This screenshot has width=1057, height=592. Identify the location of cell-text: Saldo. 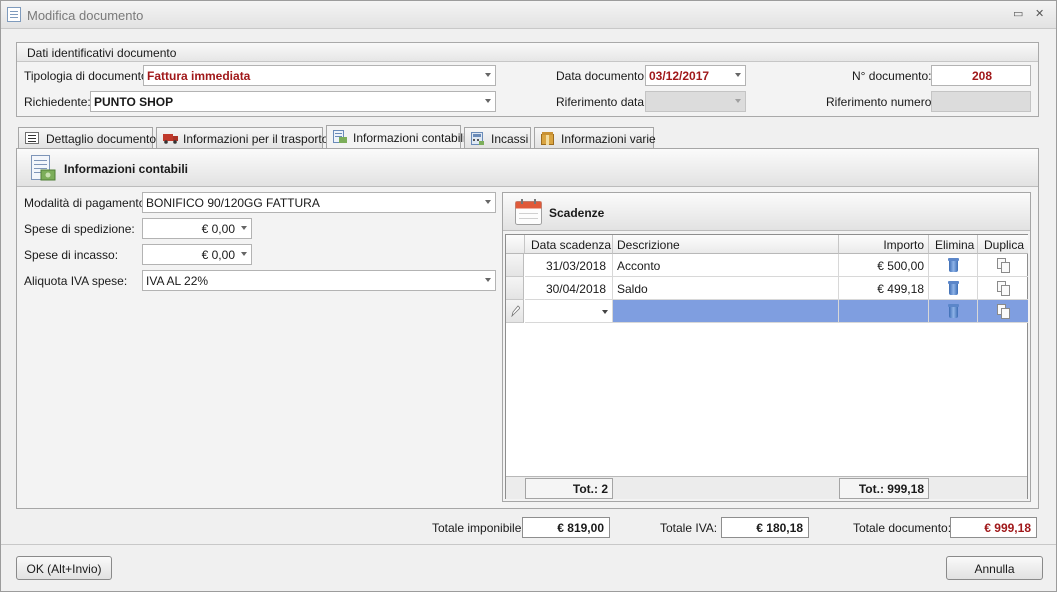
(632, 289).